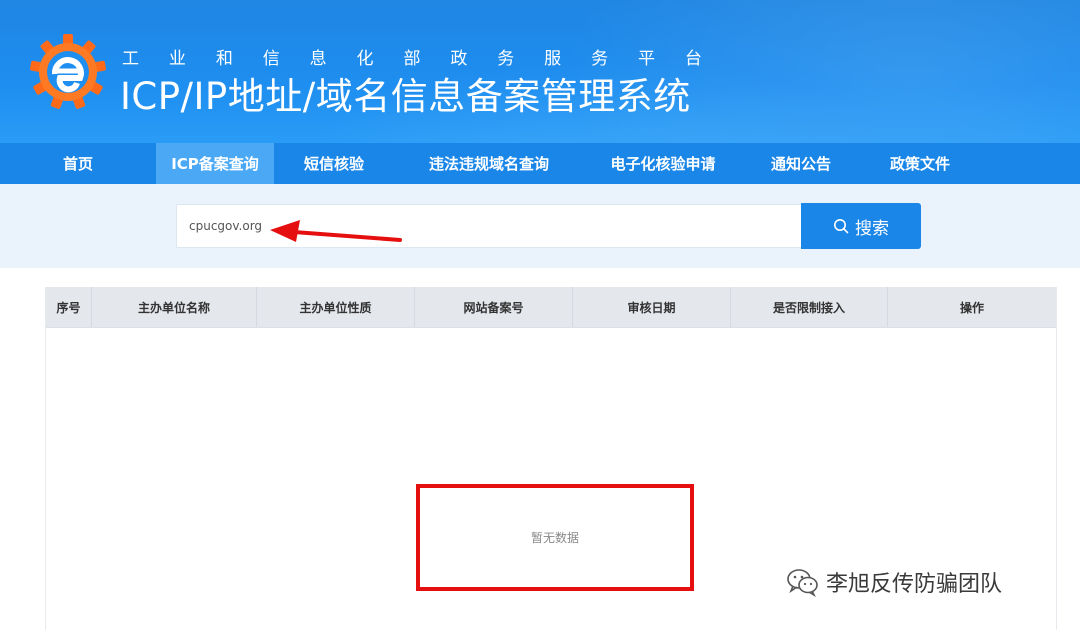  Describe the element at coordinates (802, 583) in the screenshot. I see `wechat-icon` at that location.